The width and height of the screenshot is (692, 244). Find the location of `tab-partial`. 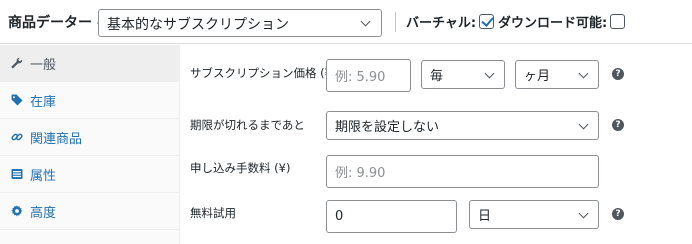

tab-partial is located at coordinates (90, 237).